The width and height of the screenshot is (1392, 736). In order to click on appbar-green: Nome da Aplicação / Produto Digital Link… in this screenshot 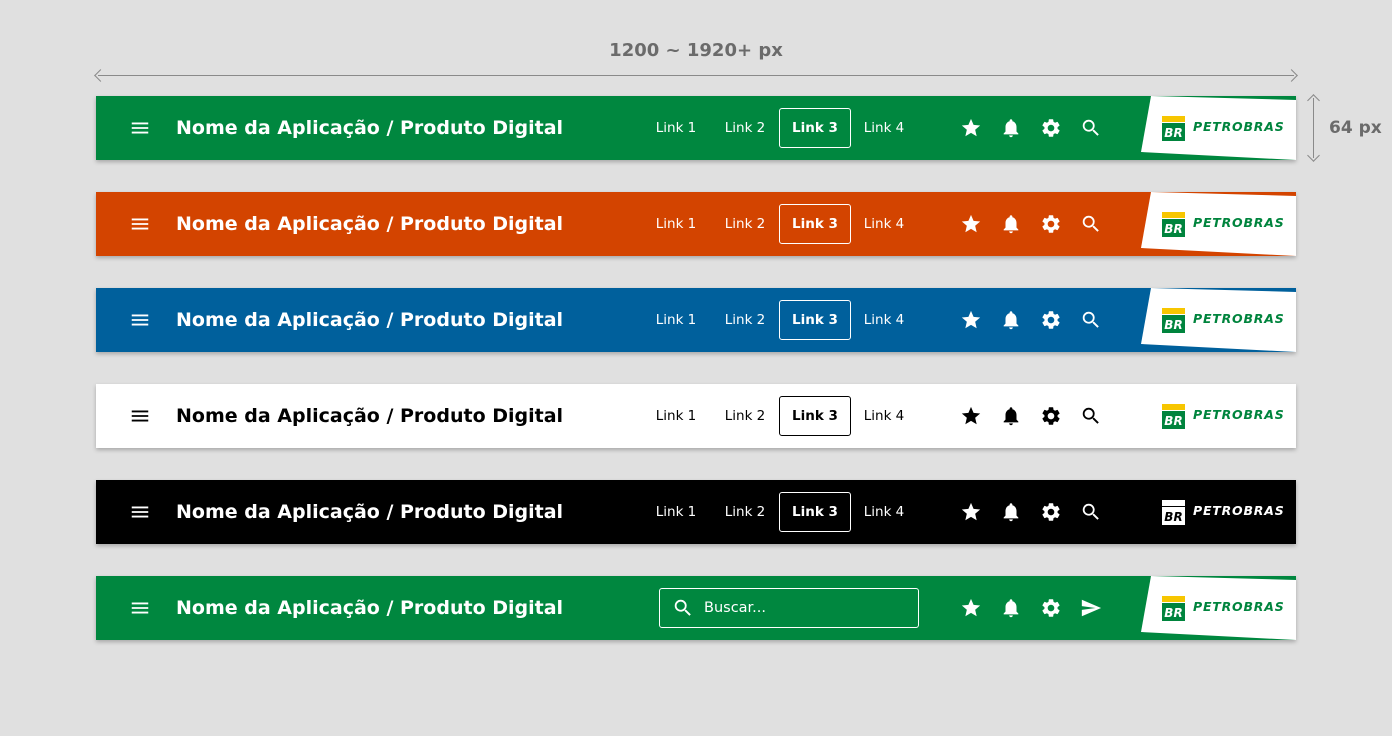, I will do `click(696, 128)`.